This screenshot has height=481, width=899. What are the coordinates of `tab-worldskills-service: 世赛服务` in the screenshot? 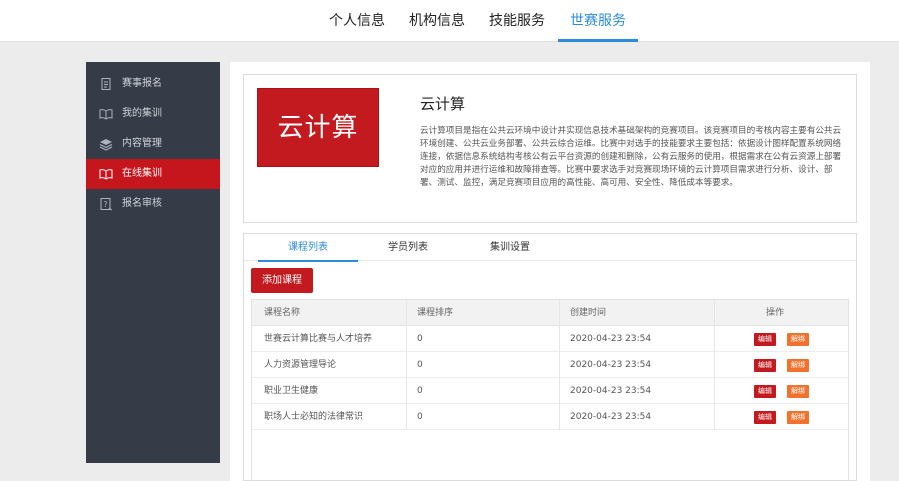 It's located at (598, 21).